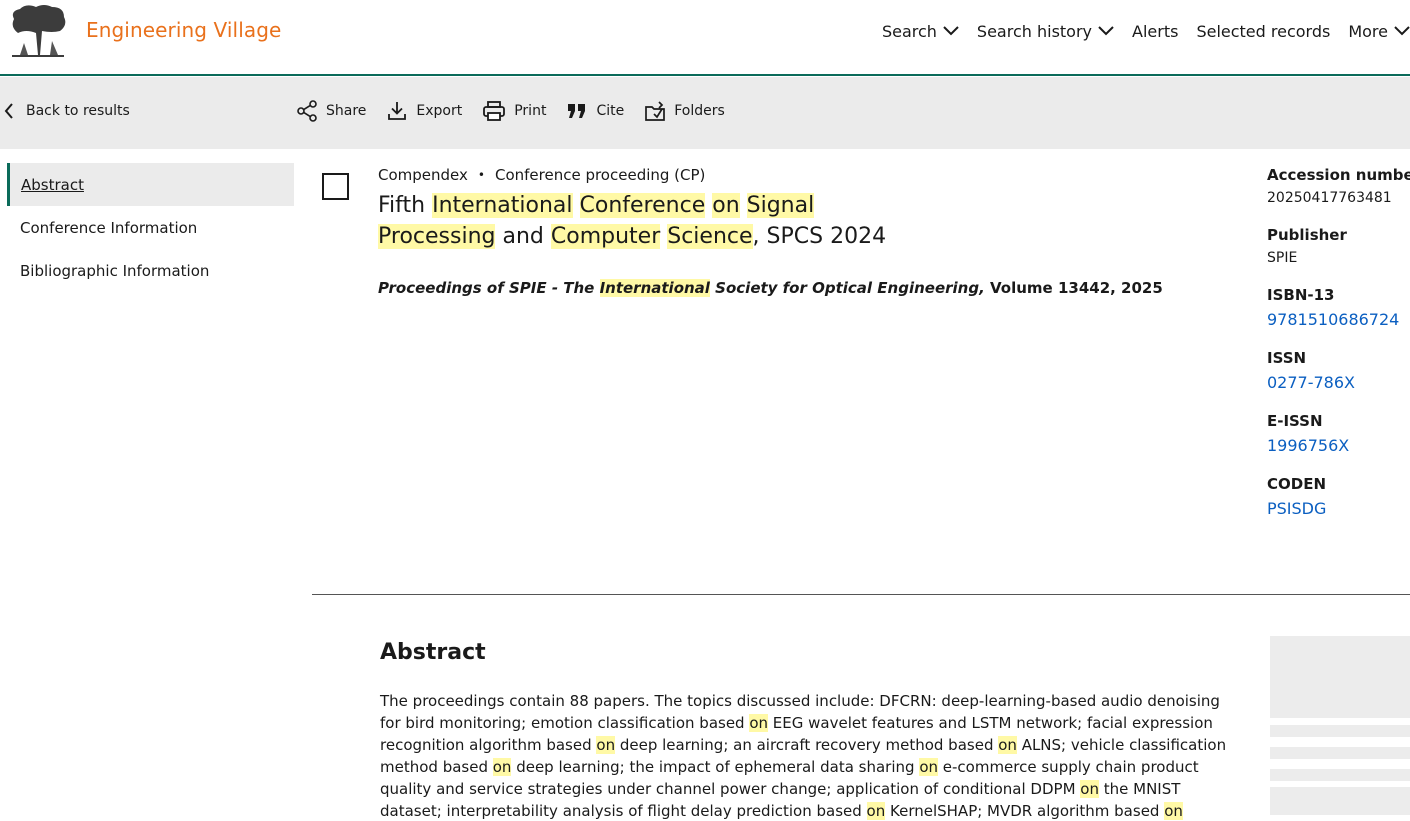 The height and width of the screenshot is (821, 1410). I want to click on share-button: Share, so click(331, 111).